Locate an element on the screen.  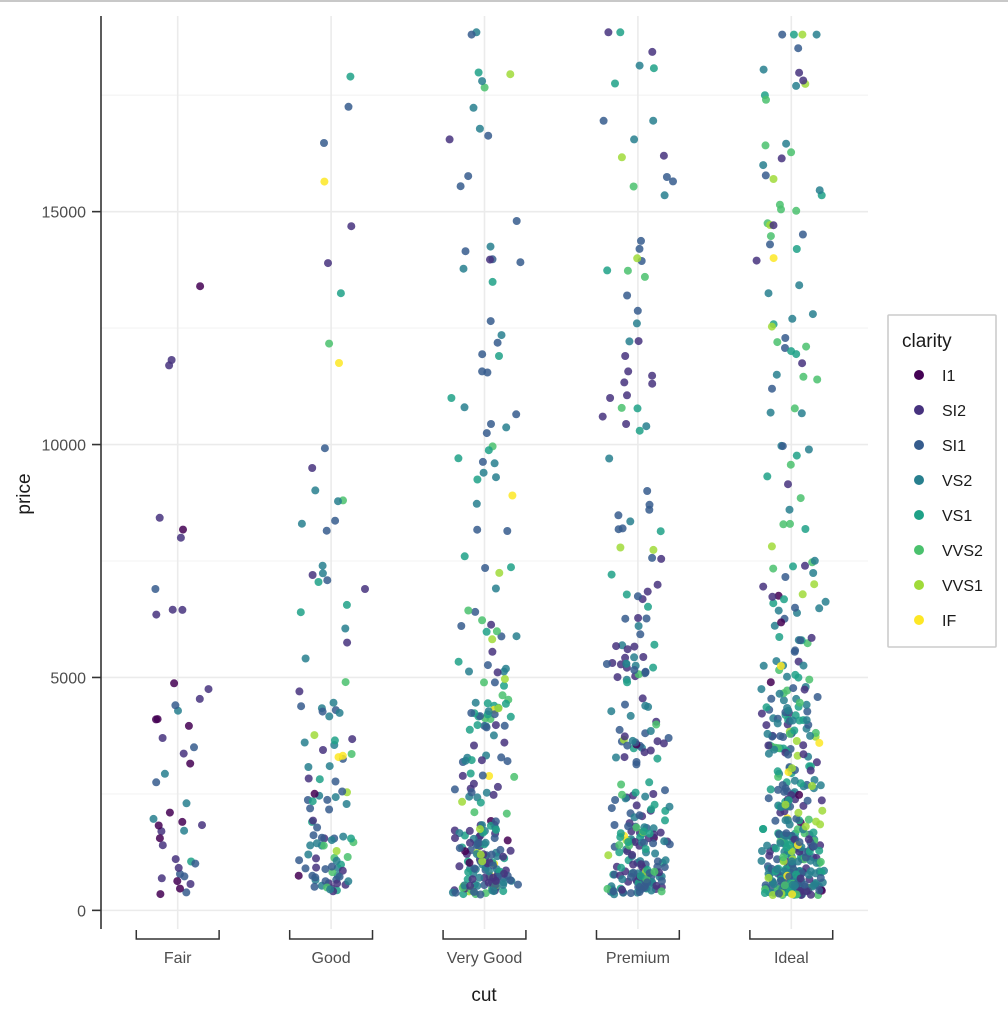
legend: clarity I1 SI2 SI1 VS2 VS1 VVS2 VVS1 IF is located at coordinates (942, 481).